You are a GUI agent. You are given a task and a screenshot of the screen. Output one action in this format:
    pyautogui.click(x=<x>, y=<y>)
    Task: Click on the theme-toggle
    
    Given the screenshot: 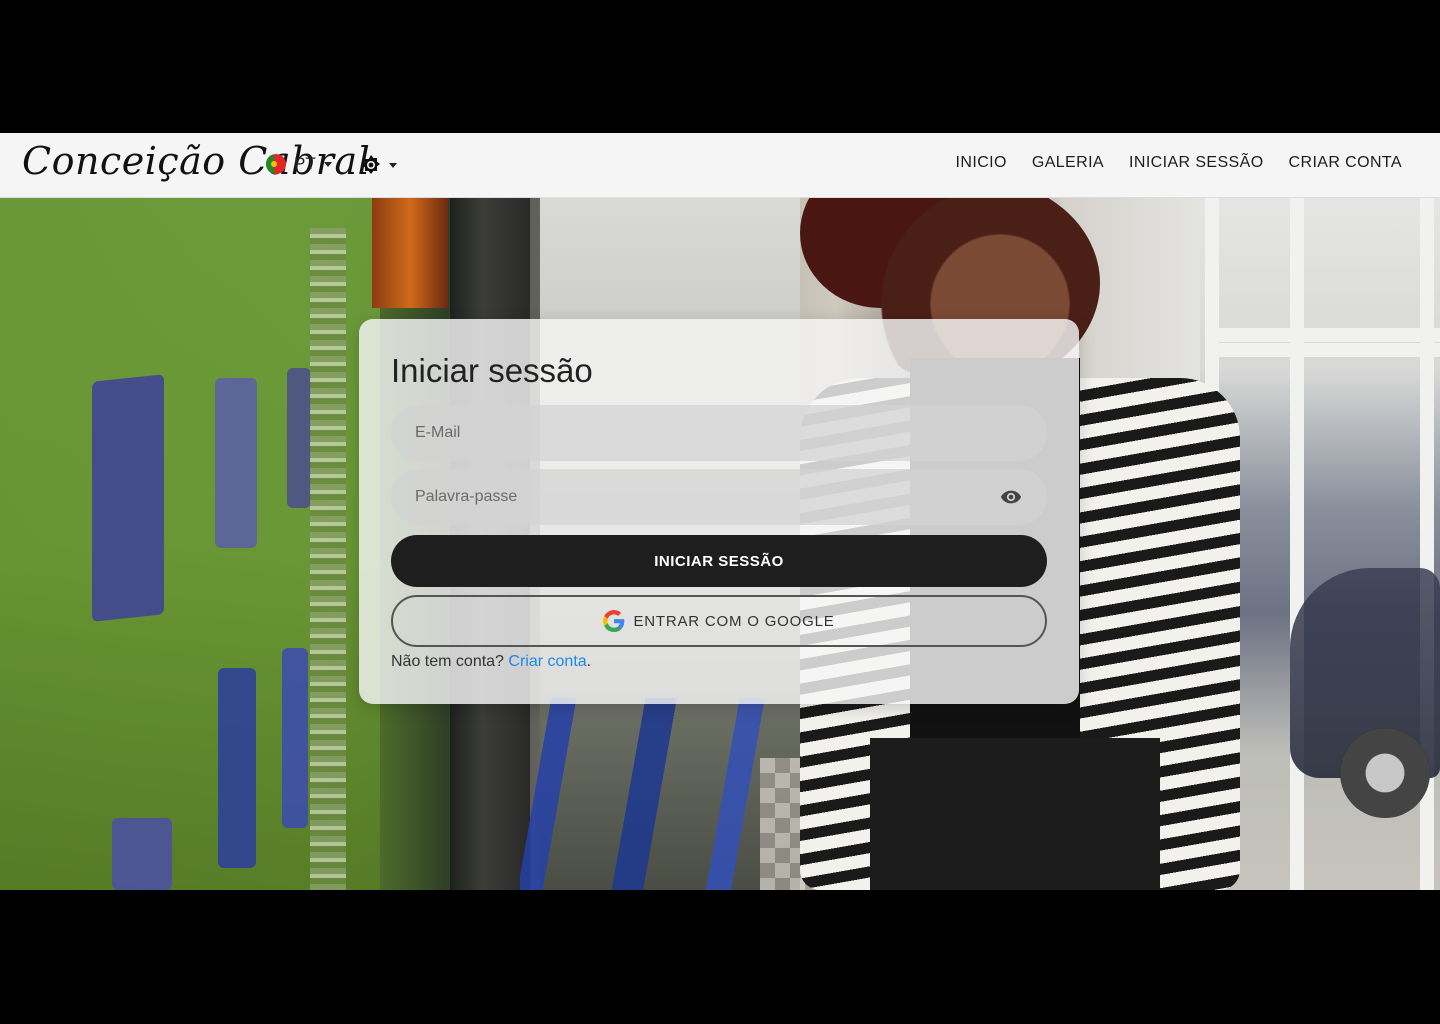 What is the action you would take?
    pyautogui.click(x=378, y=165)
    